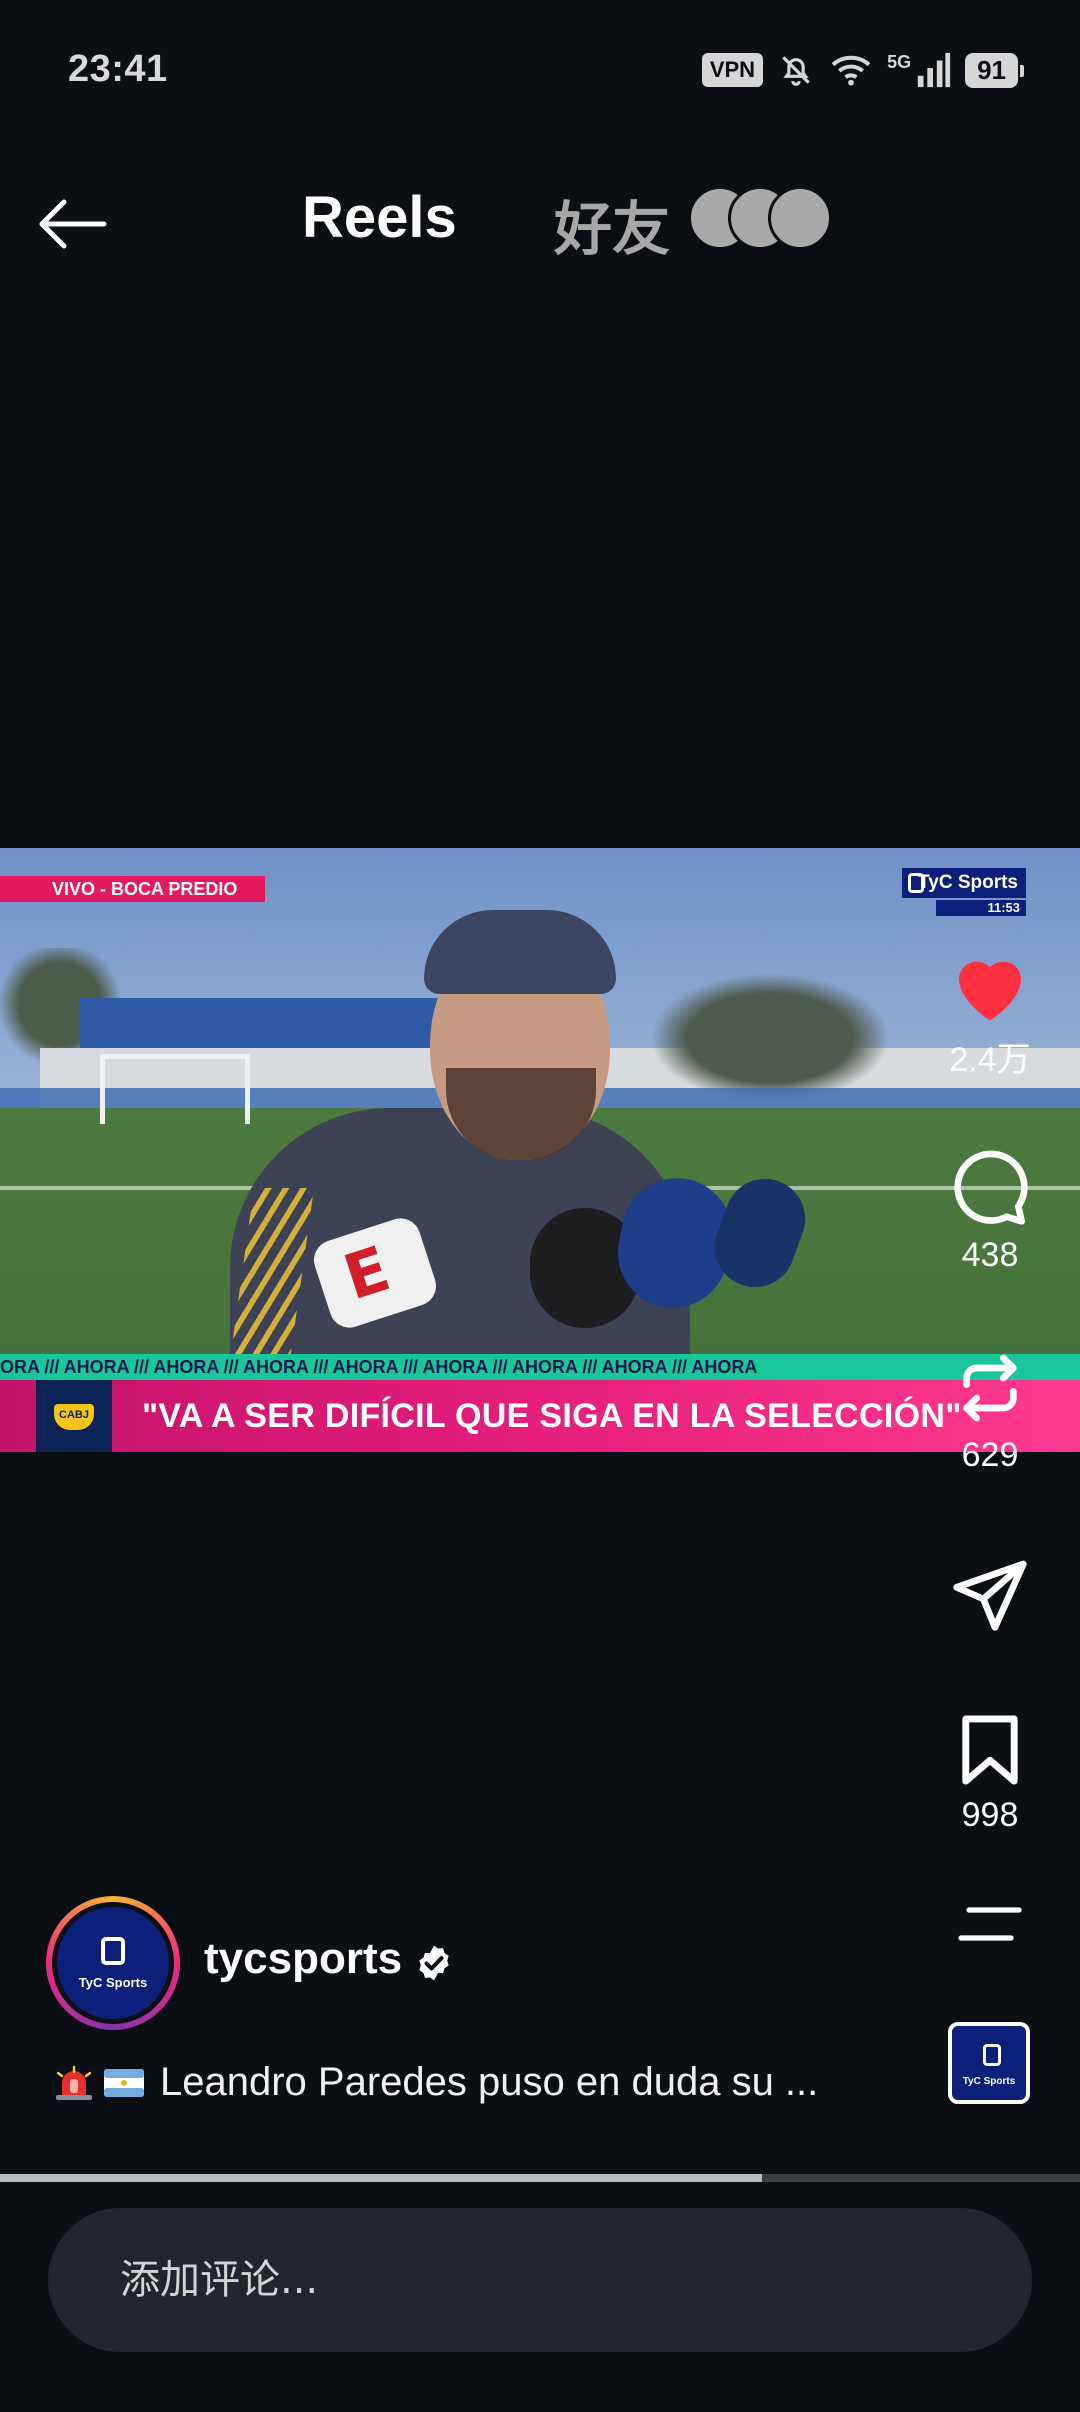 Image resolution: width=1080 pixels, height=2412 pixels. What do you see at coordinates (770, 1038) in the screenshot?
I see `video-trees-right` at bounding box center [770, 1038].